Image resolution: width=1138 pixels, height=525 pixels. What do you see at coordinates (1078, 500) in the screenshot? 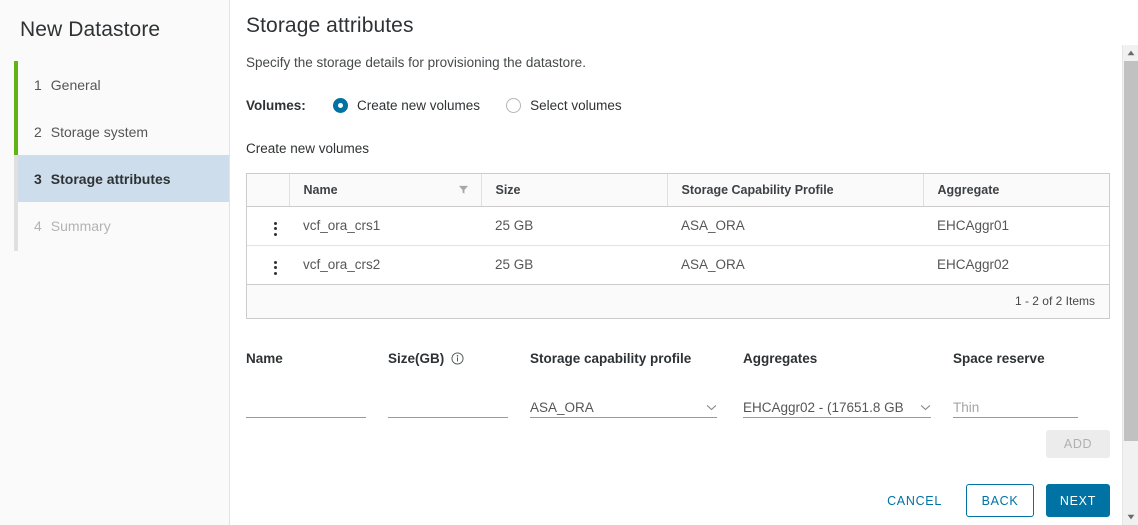
I see `next-button: NEXT` at bounding box center [1078, 500].